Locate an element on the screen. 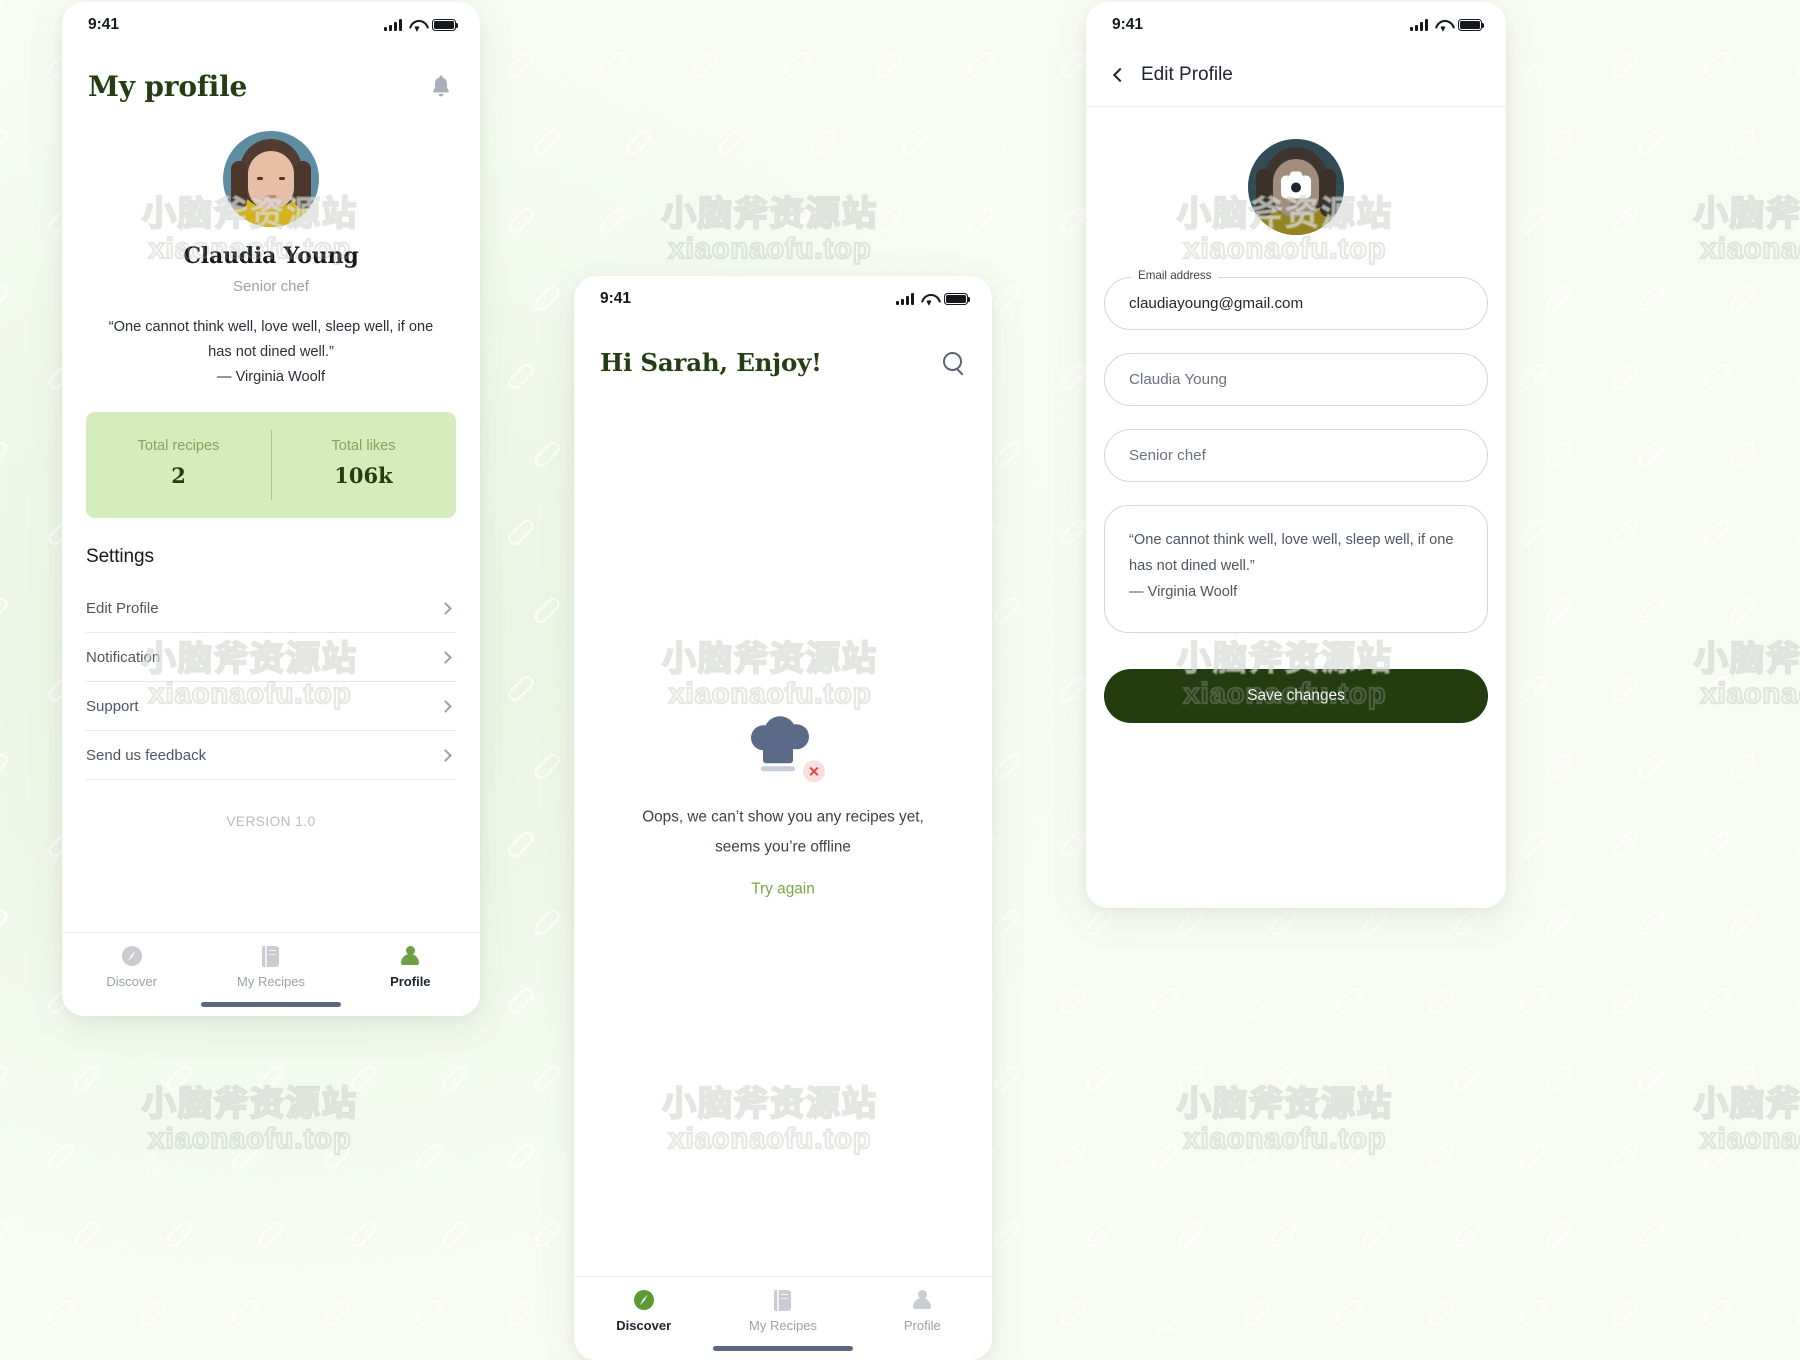 The width and height of the screenshot is (1800, 1360). wifi-icon is located at coordinates (1443, 25).